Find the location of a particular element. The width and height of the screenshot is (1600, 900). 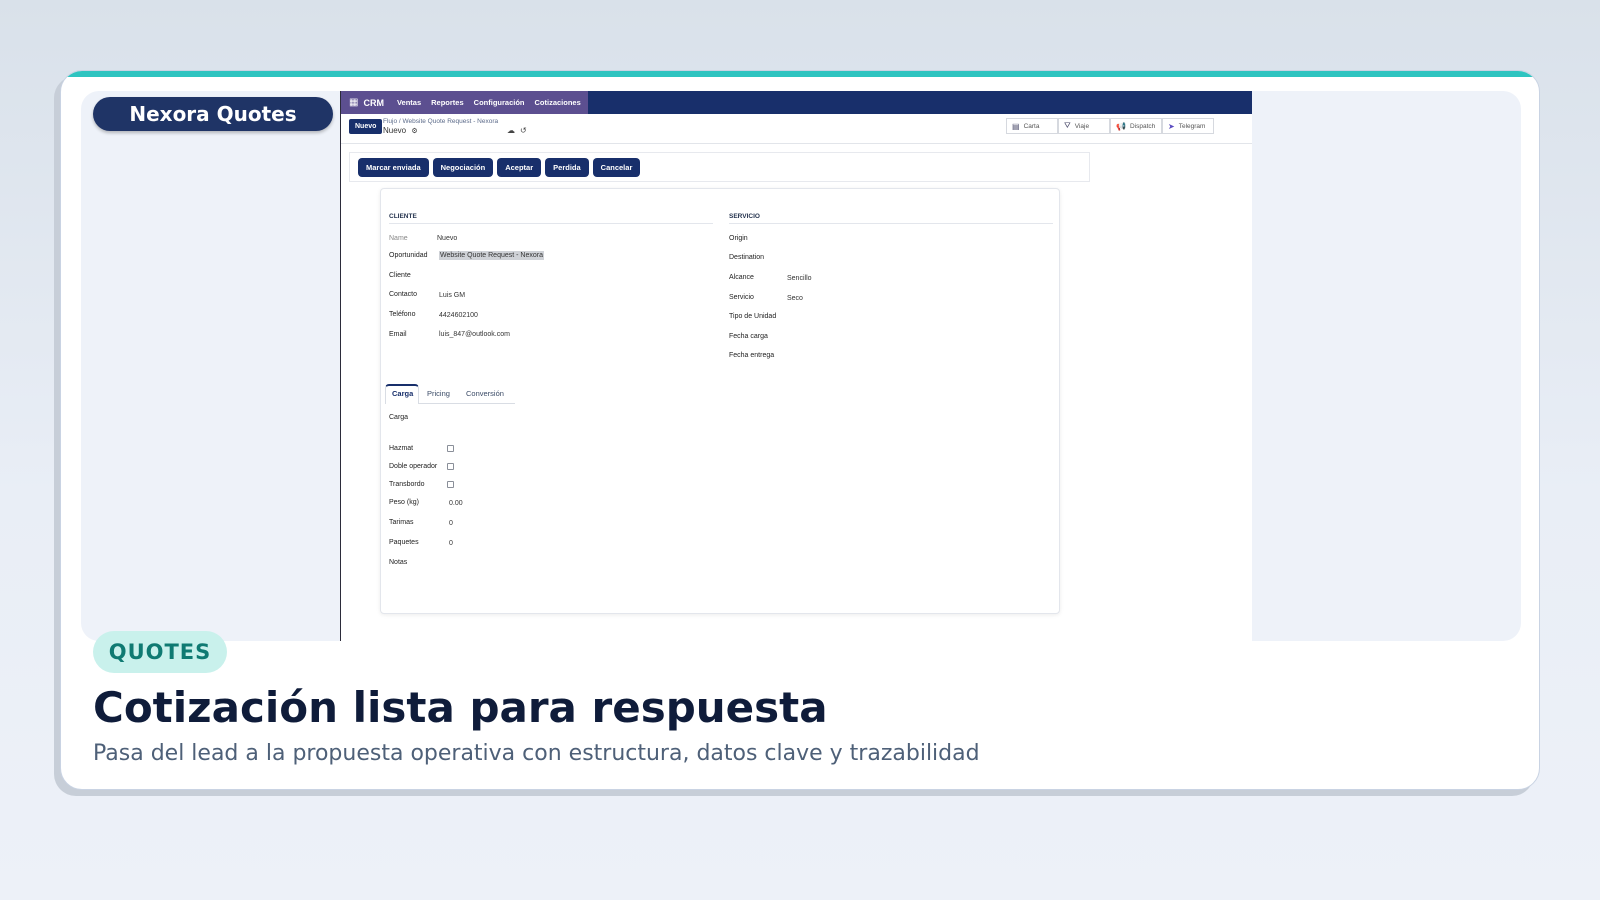

field-label-destination: Destination is located at coordinates (747, 257).